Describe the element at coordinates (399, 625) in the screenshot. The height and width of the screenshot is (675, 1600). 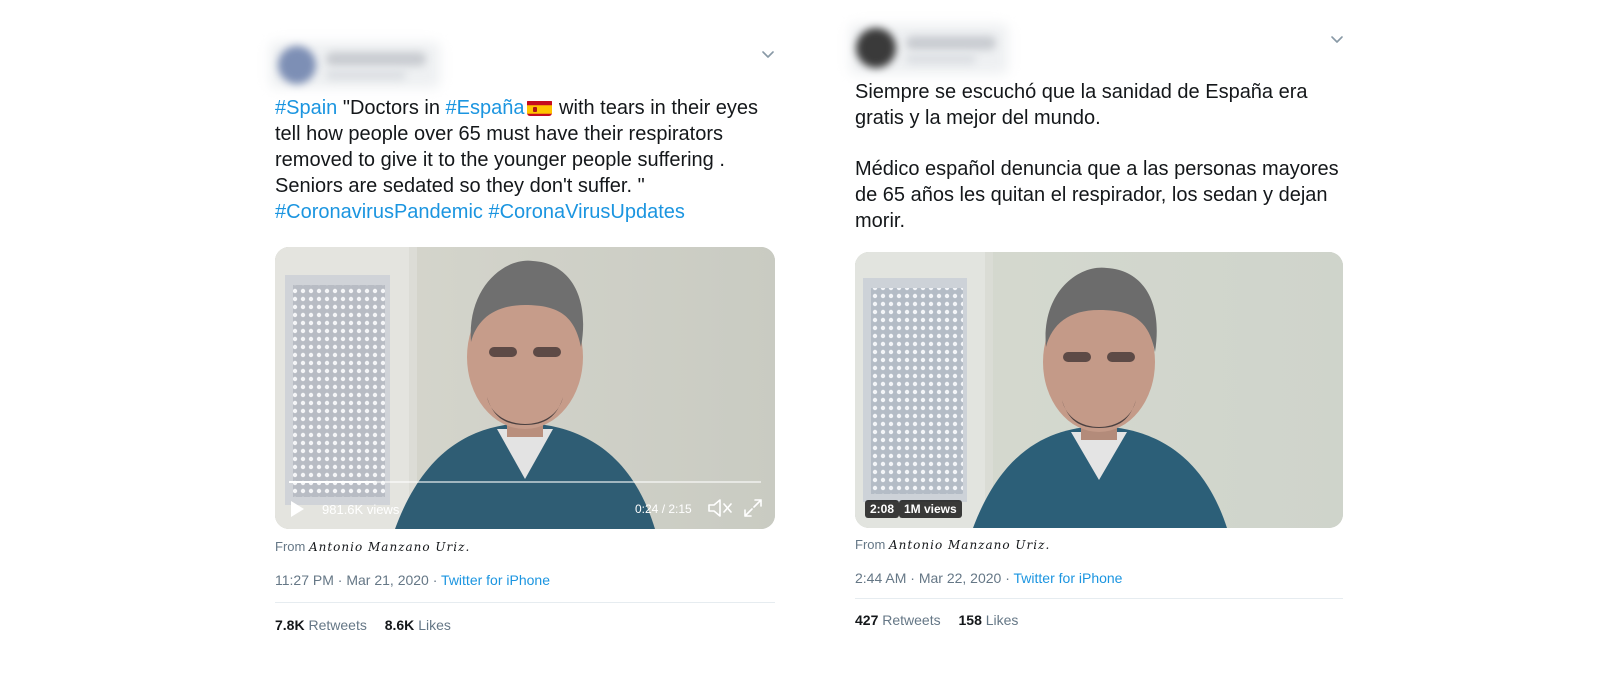
I see `likes-count: 8.6K` at that location.